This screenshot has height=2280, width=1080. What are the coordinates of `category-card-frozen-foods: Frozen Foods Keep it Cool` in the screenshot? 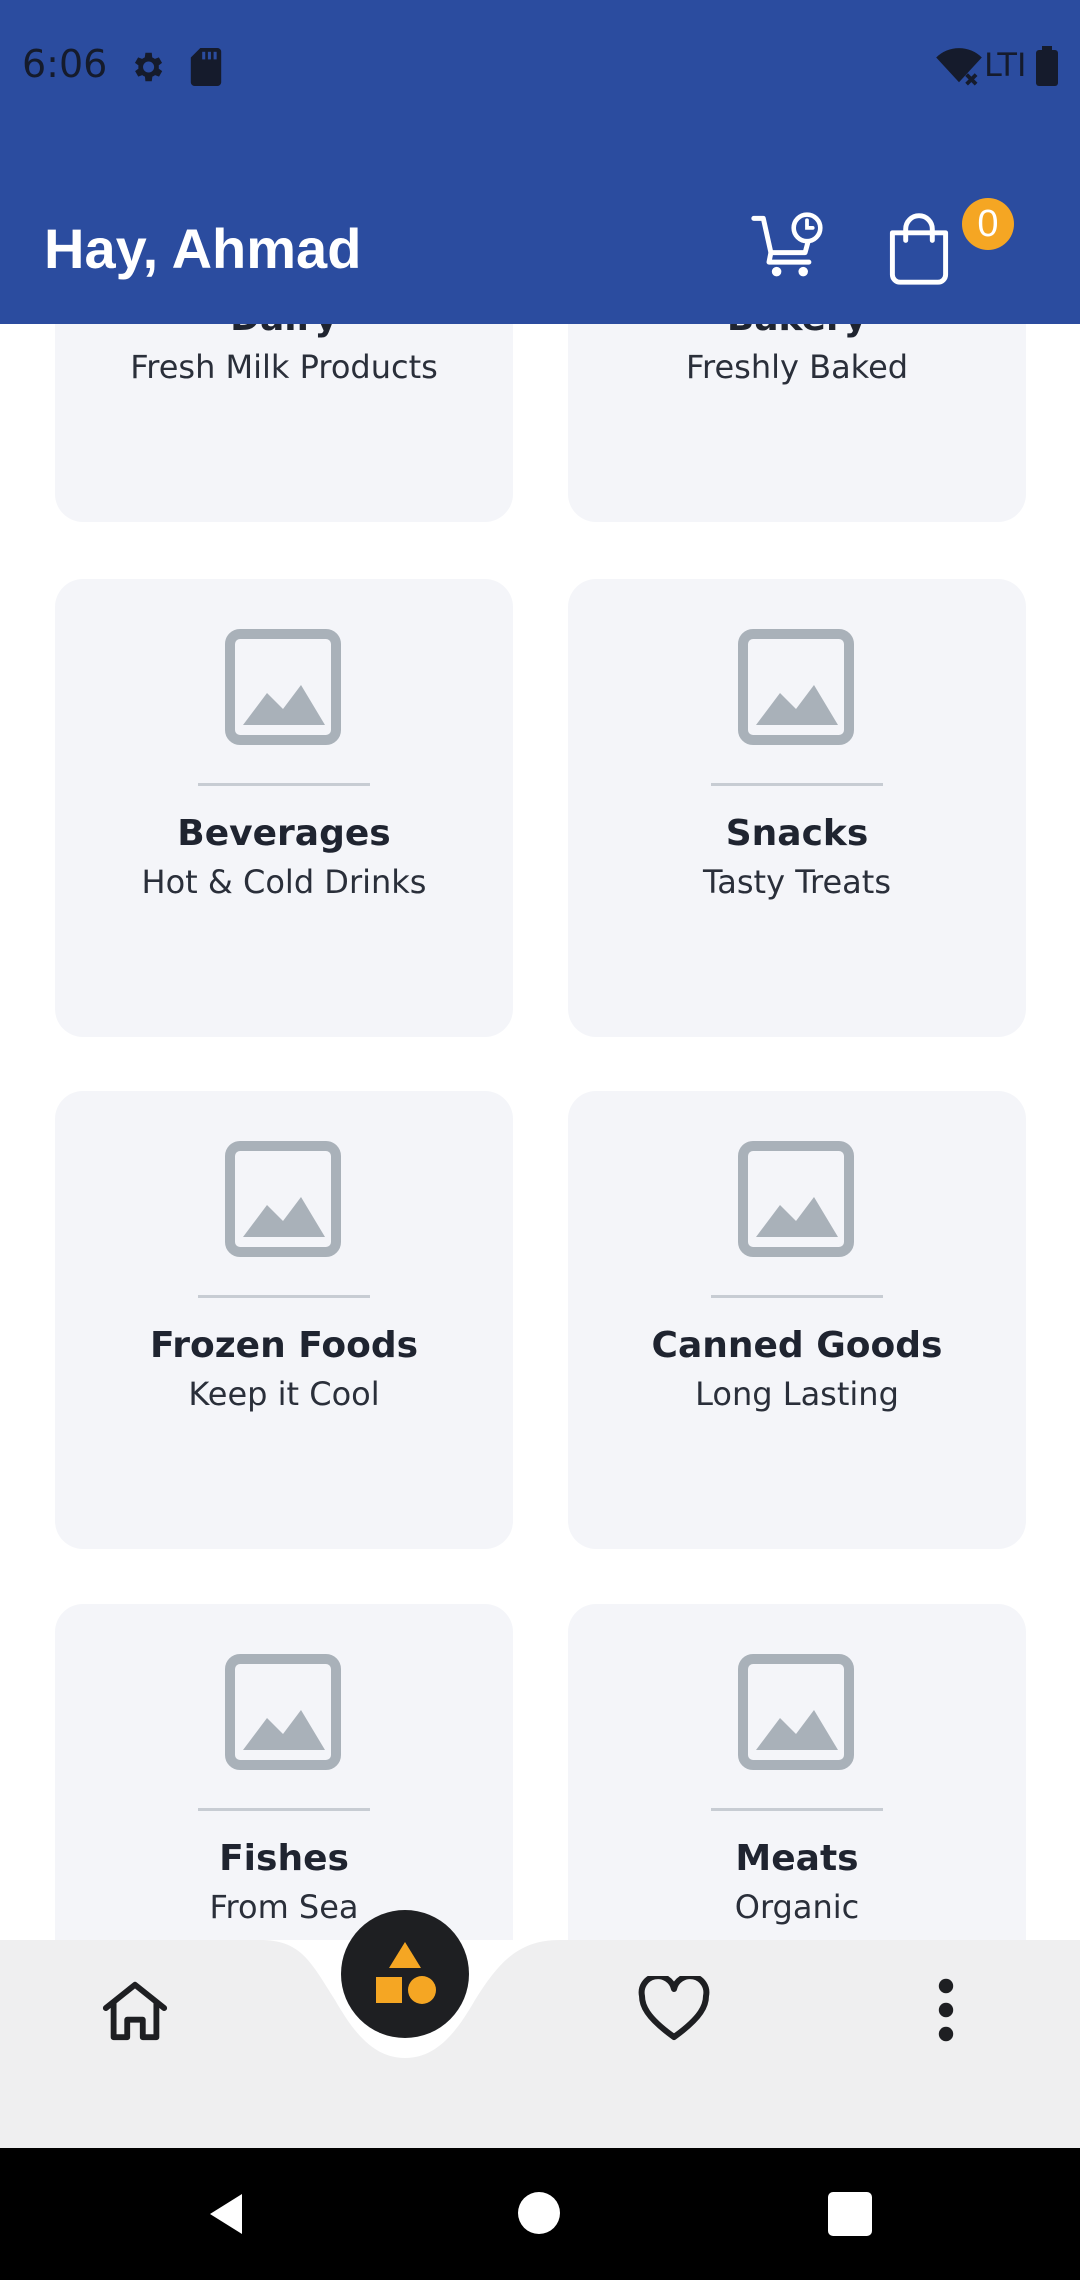 It's located at (284, 1320).